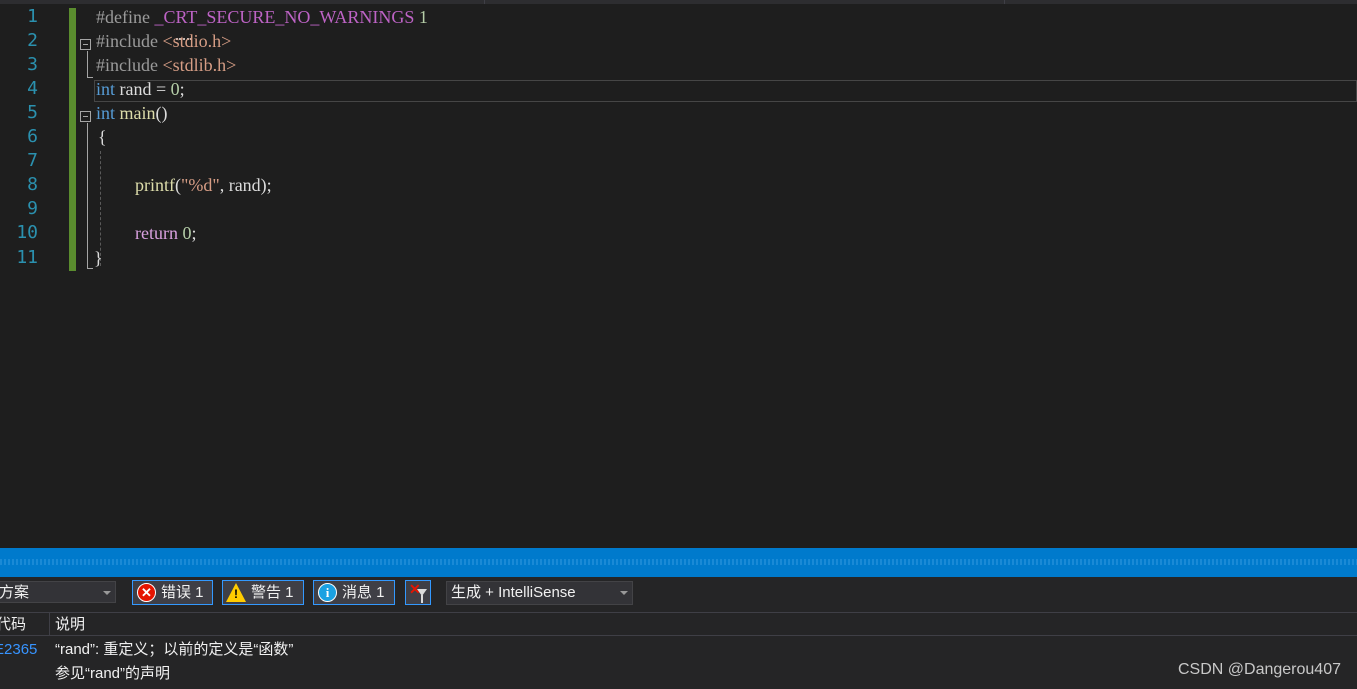 The width and height of the screenshot is (1357, 689). What do you see at coordinates (678, 41) in the screenshot?
I see `code-line-2: 2 #include <stdio.h>` at bounding box center [678, 41].